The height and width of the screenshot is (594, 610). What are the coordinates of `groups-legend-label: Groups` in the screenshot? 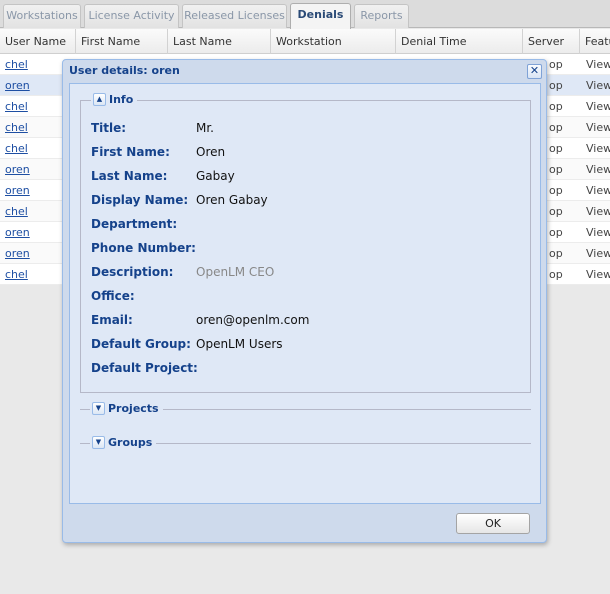 It's located at (130, 442).